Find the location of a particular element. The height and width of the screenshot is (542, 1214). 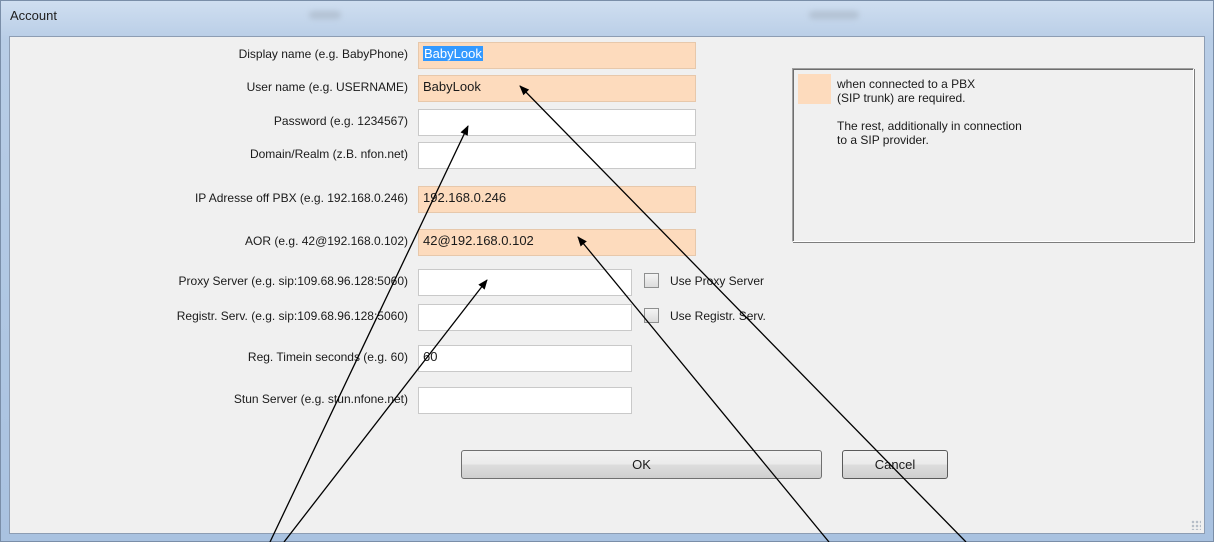

arrow-to-user-name is located at coordinates (369, 333).